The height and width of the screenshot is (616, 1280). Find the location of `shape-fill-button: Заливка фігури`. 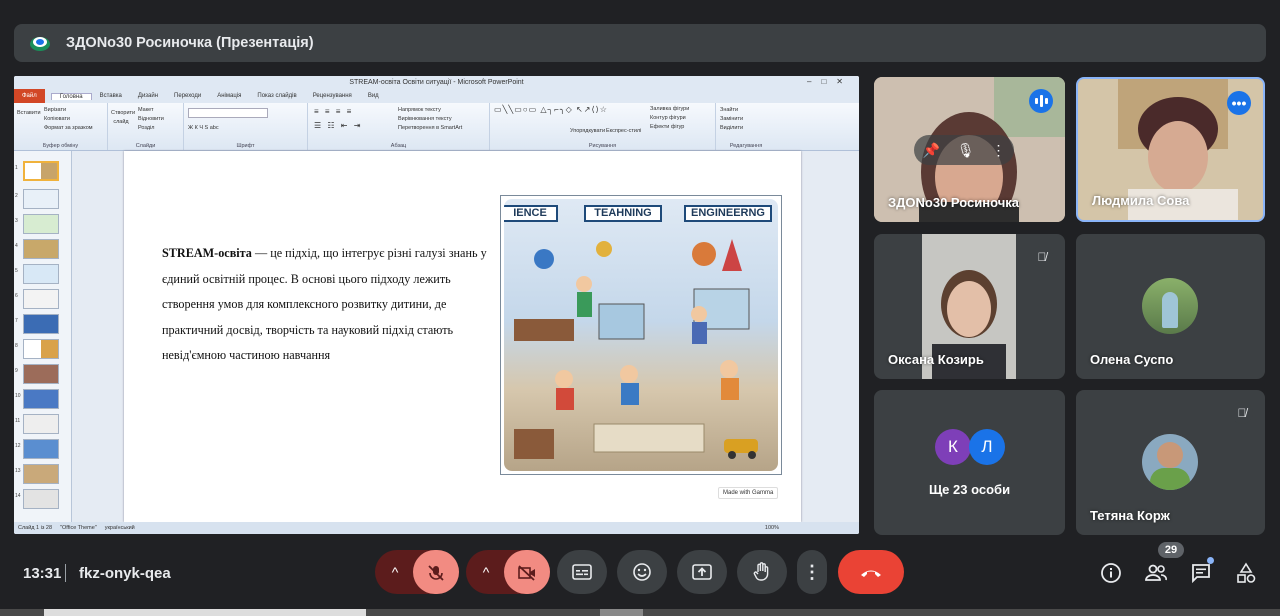

shape-fill-button: Заливка фігури is located at coordinates (669, 109).